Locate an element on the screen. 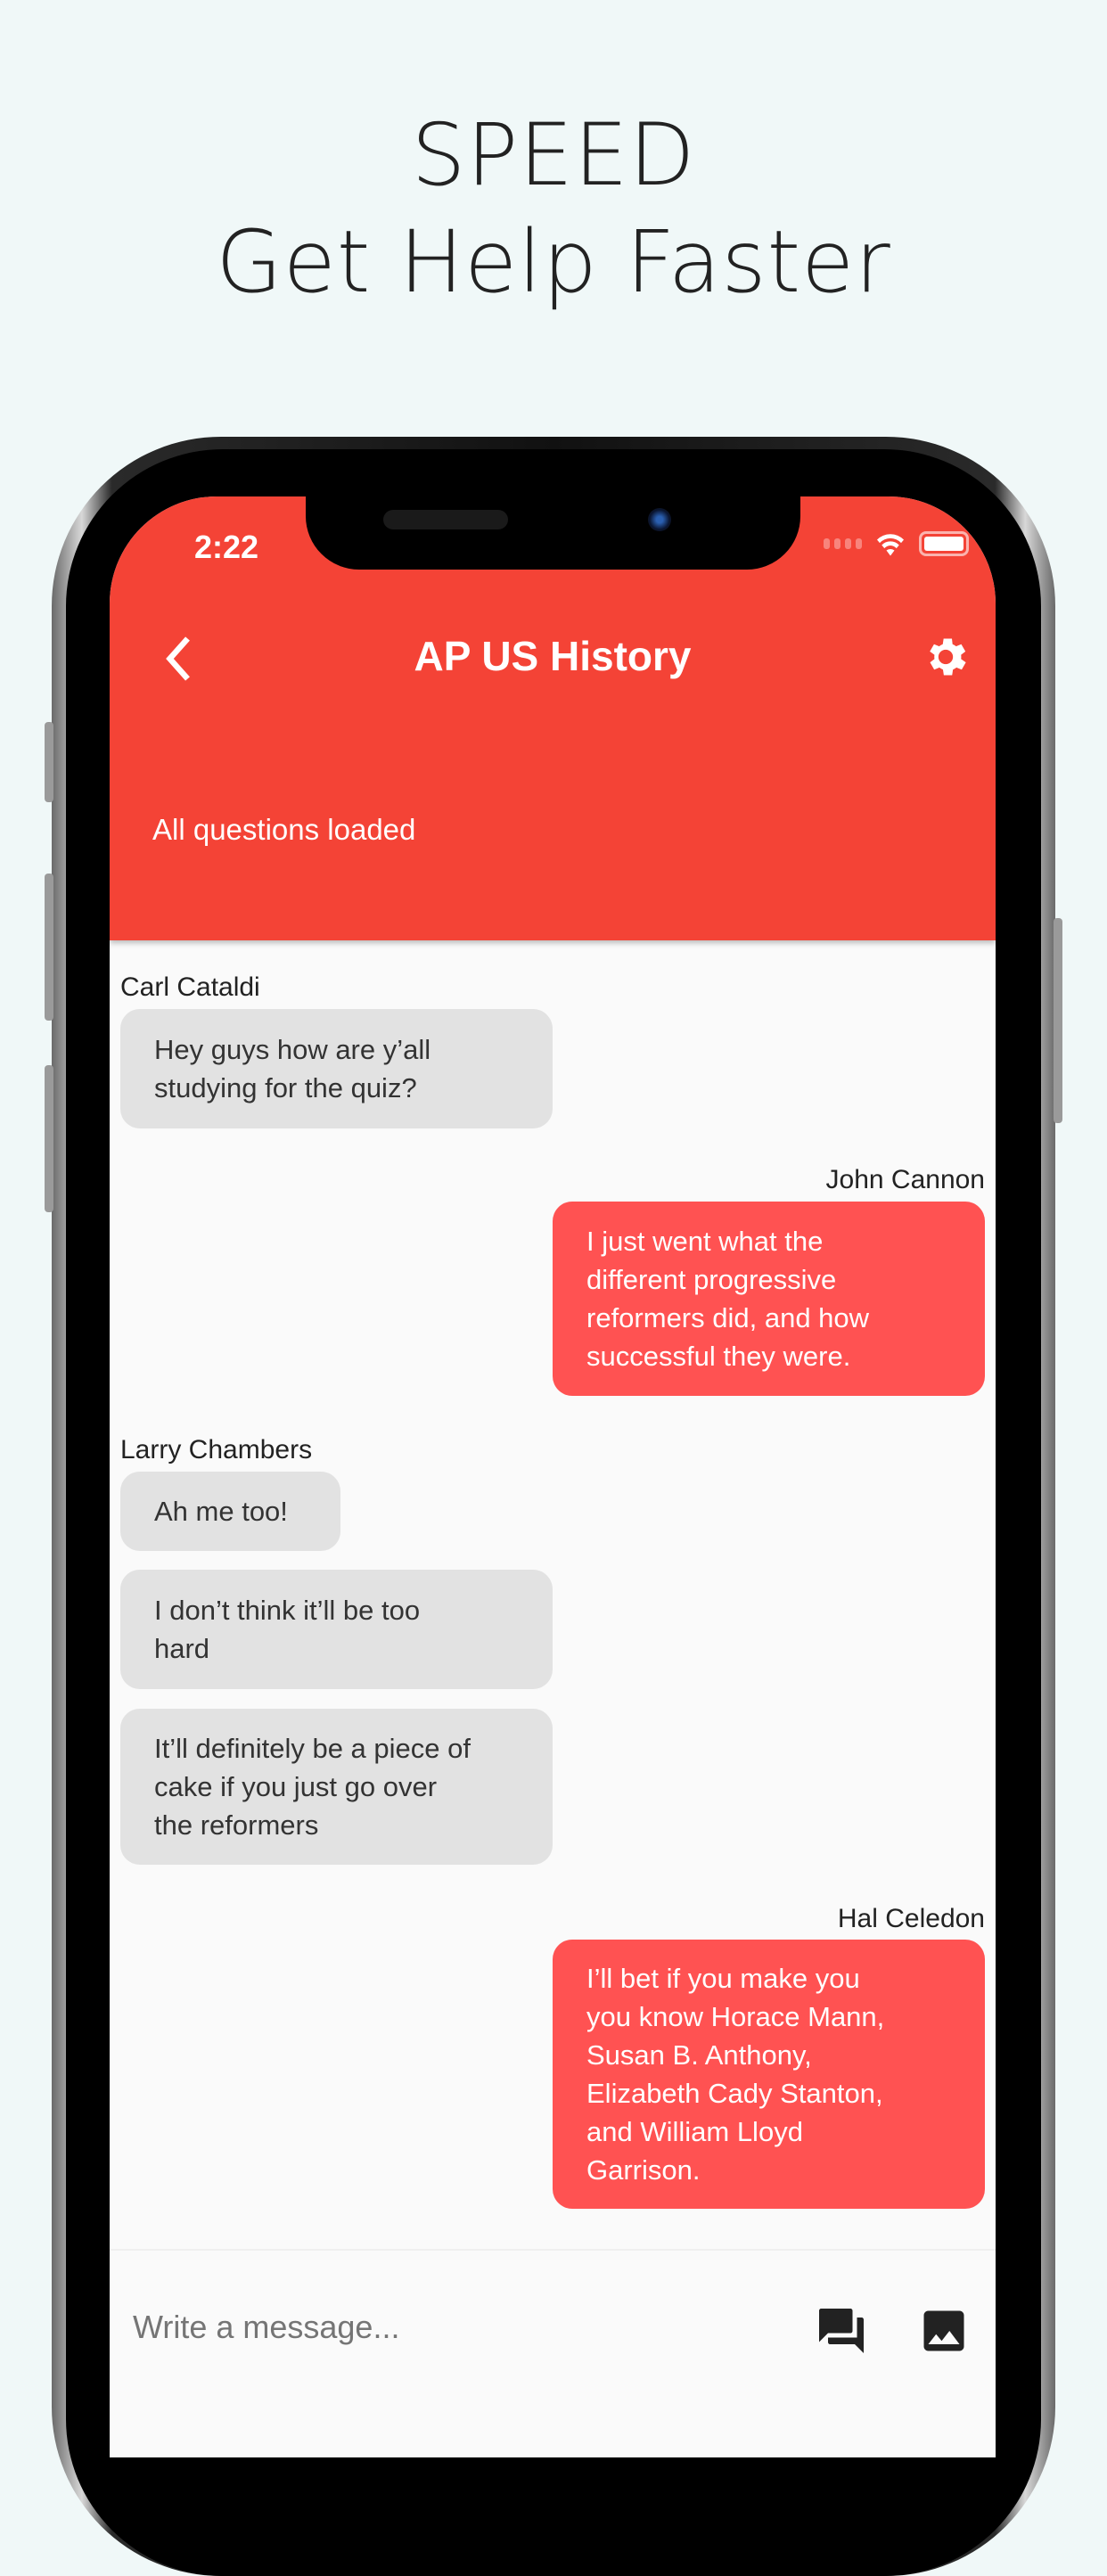 This screenshot has height=2576, width=1107. message-line: cake if you just go over is located at coordinates (296, 1787).